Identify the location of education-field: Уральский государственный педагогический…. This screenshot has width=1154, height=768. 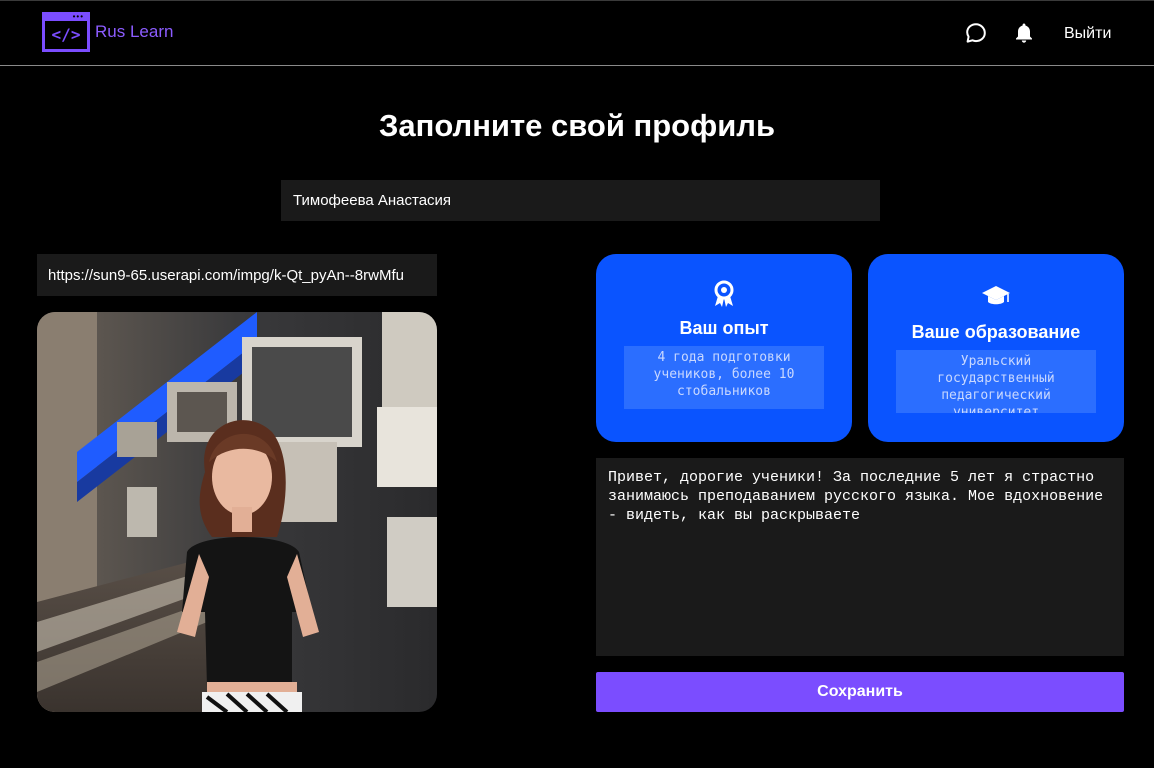
(996, 381).